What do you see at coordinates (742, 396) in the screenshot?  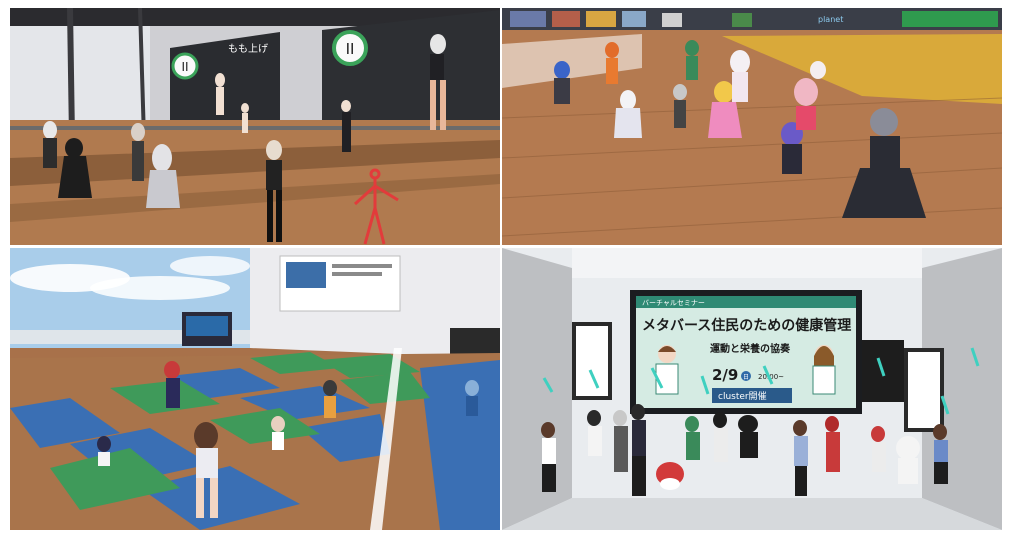 I see `event-venue: cluster開催` at bounding box center [742, 396].